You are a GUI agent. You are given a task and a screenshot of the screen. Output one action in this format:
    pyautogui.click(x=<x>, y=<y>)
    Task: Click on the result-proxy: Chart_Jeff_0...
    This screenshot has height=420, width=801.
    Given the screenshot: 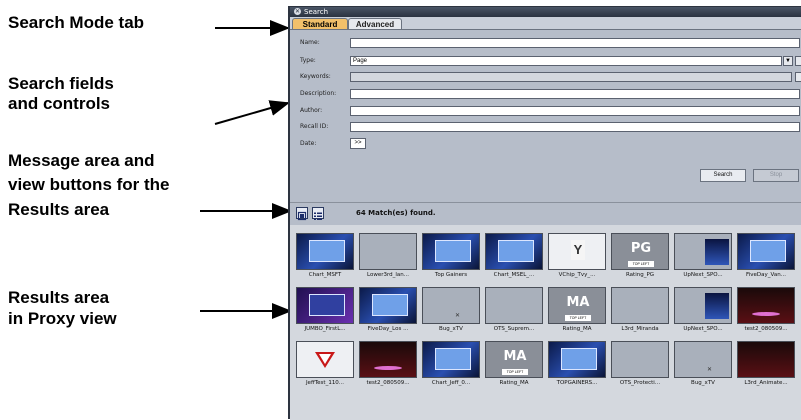 What is the action you would take?
    pyautogui.click(x=451, y=365)
    